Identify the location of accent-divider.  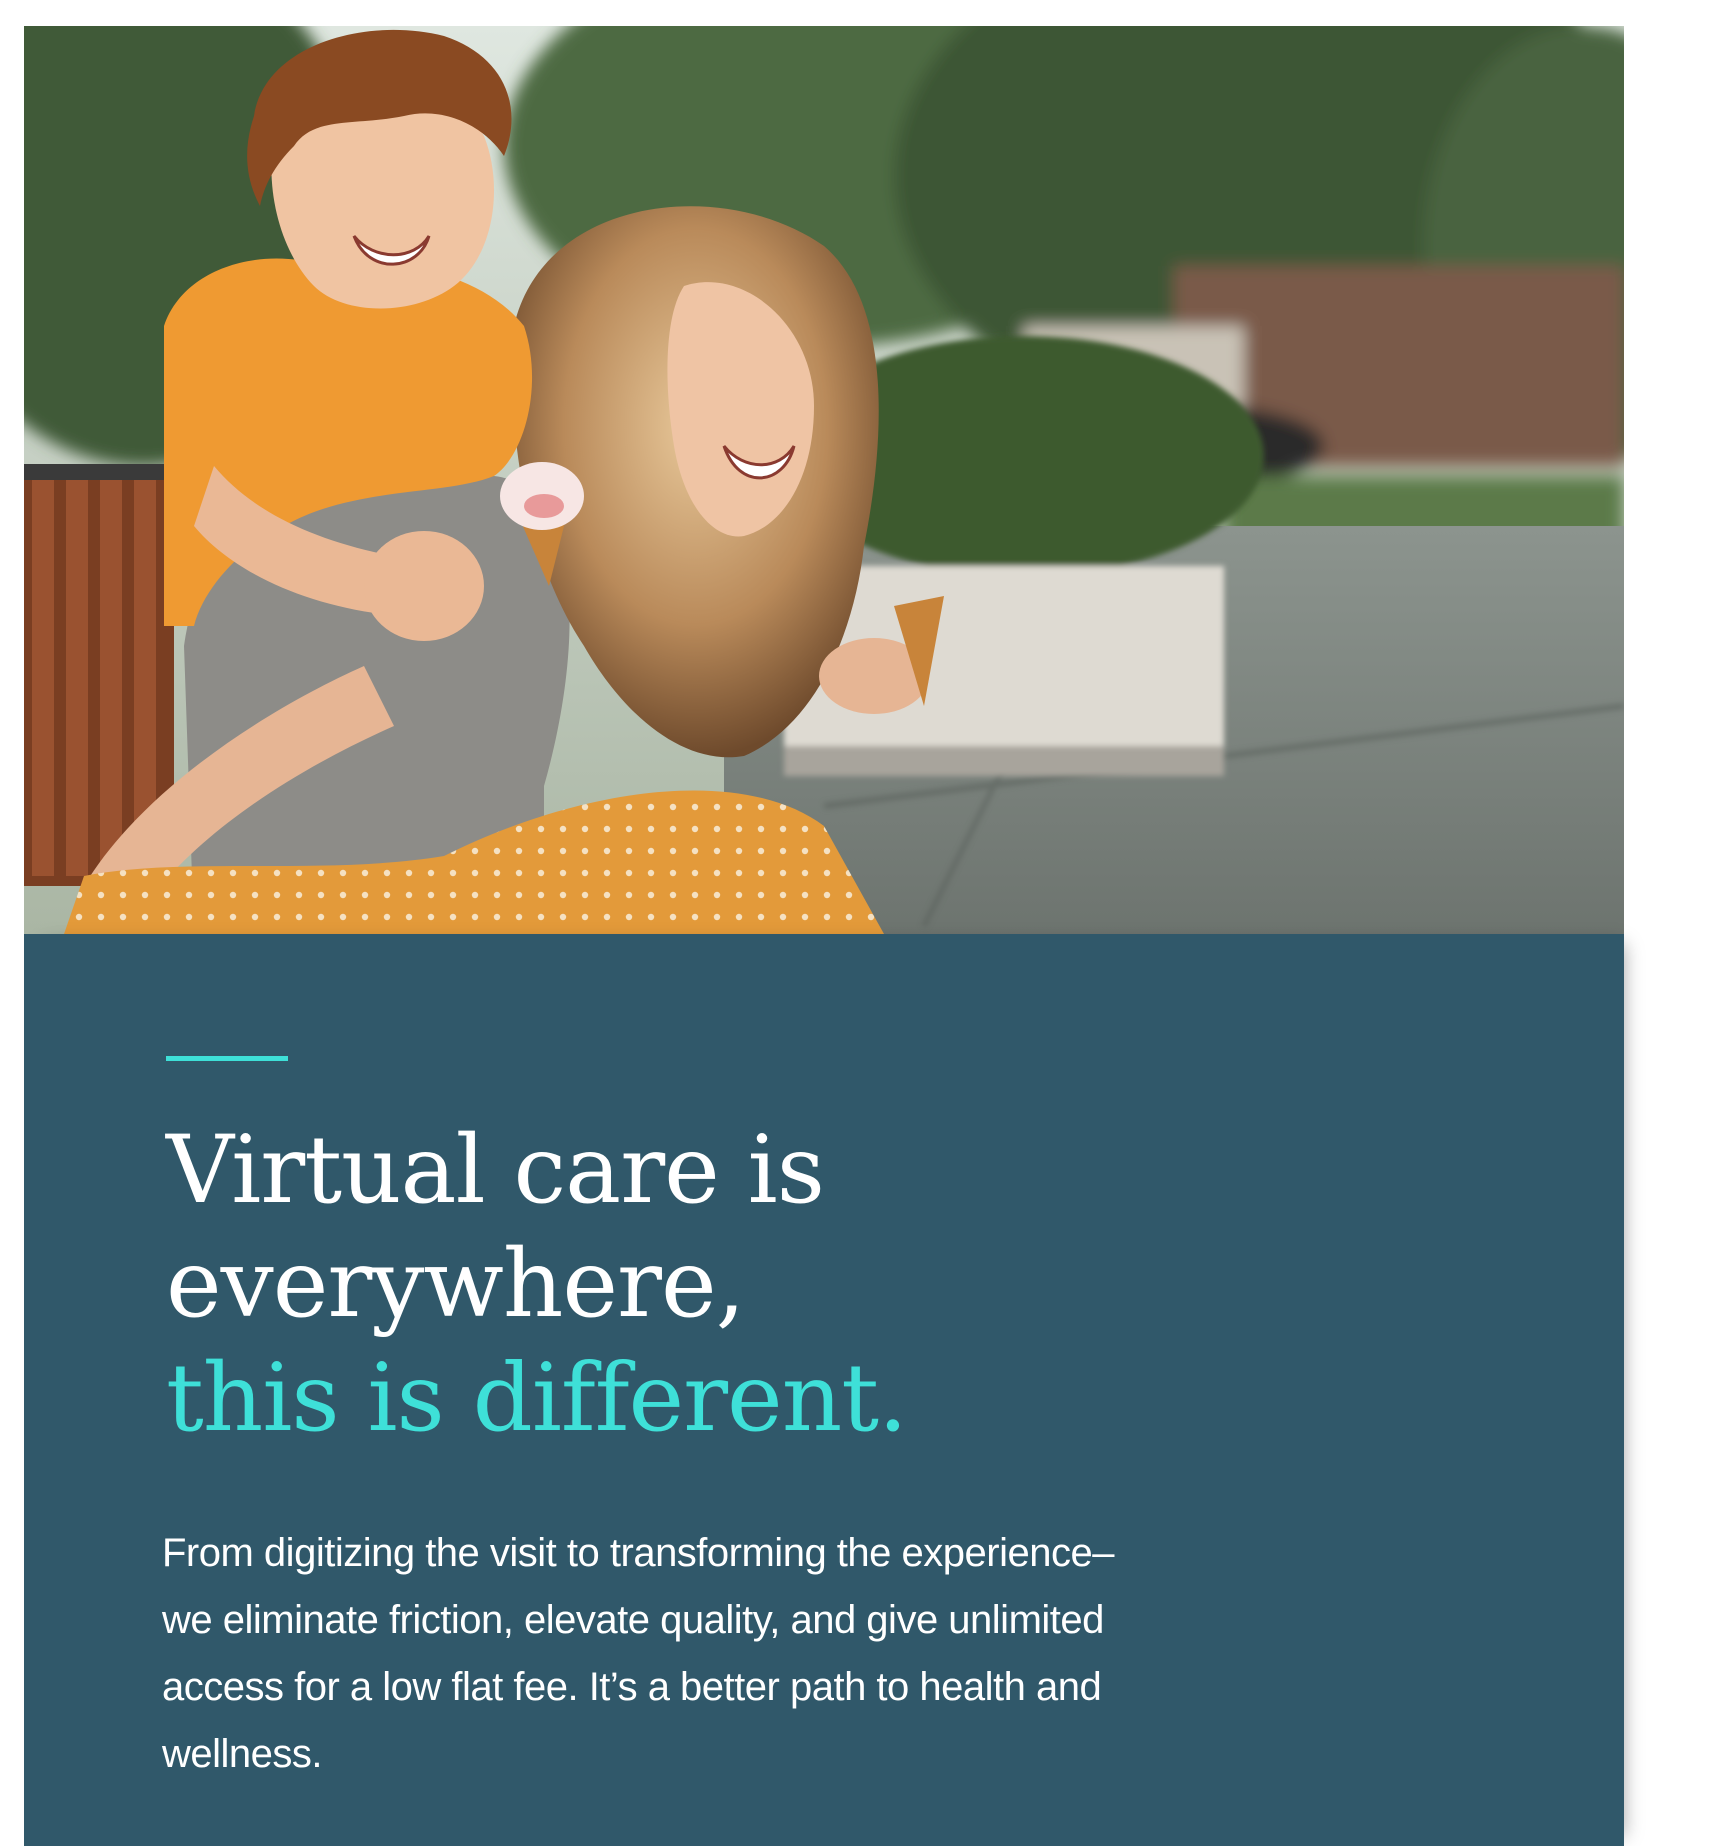
(227, 1058).